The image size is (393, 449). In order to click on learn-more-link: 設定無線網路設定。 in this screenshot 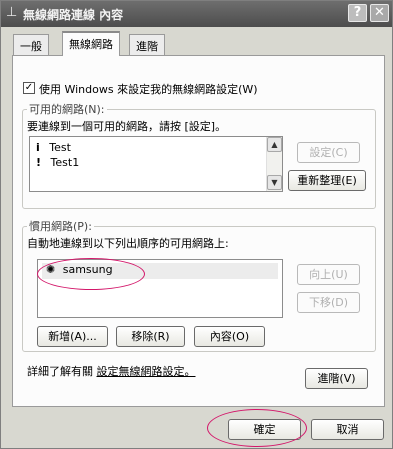, I will do `click(146, 371)`.